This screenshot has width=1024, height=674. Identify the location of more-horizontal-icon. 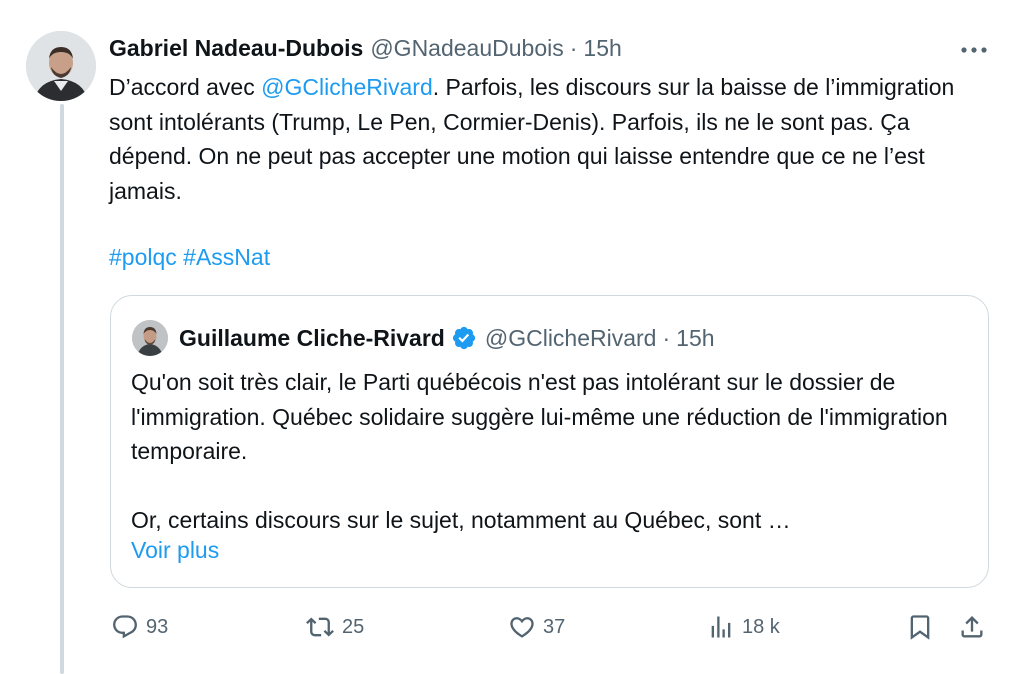
(974, 50).